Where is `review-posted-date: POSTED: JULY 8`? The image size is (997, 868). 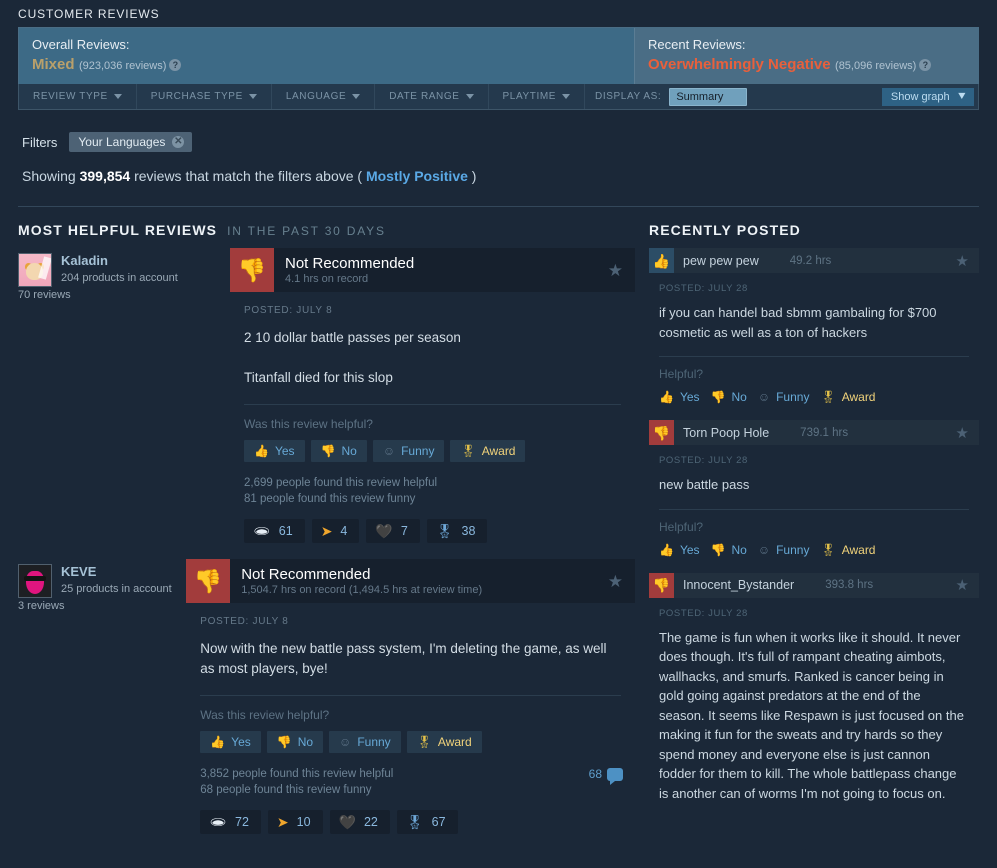
review-posted-date: POSTED: JULY 8 is located at coordinates (288, 310).